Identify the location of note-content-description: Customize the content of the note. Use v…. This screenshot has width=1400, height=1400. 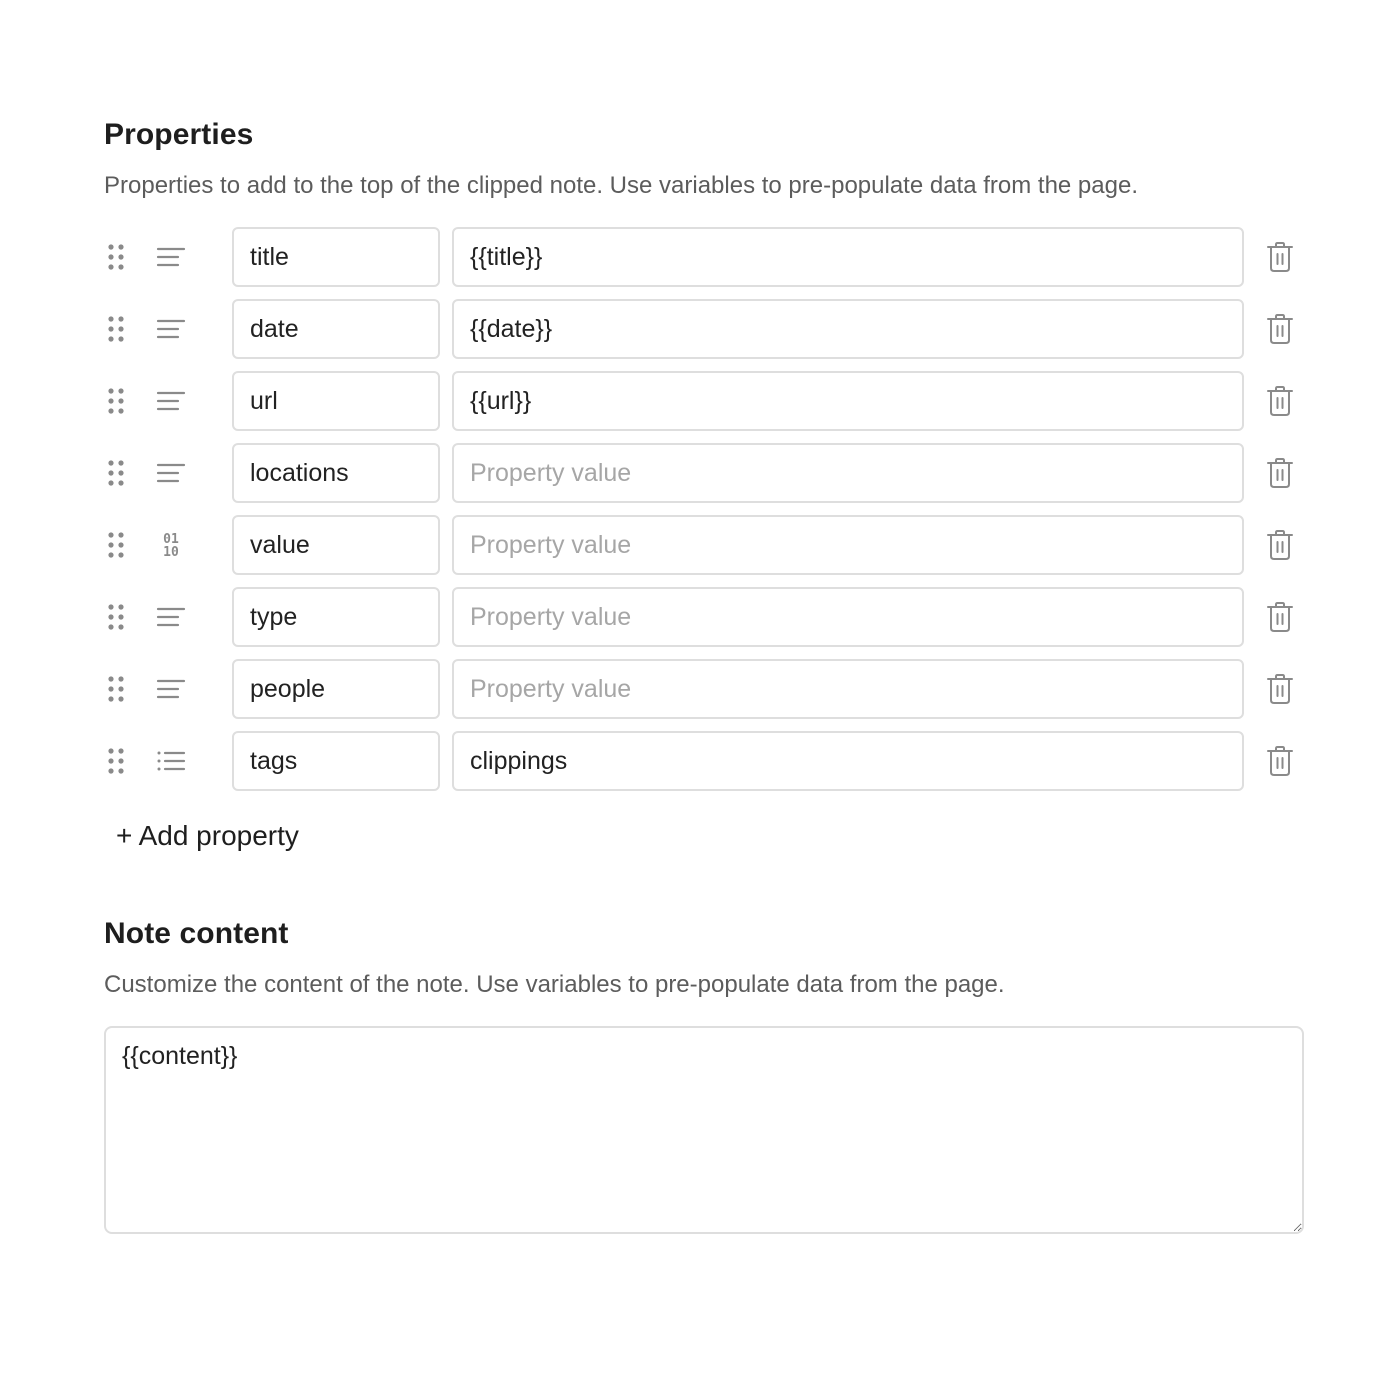
(554, 984).